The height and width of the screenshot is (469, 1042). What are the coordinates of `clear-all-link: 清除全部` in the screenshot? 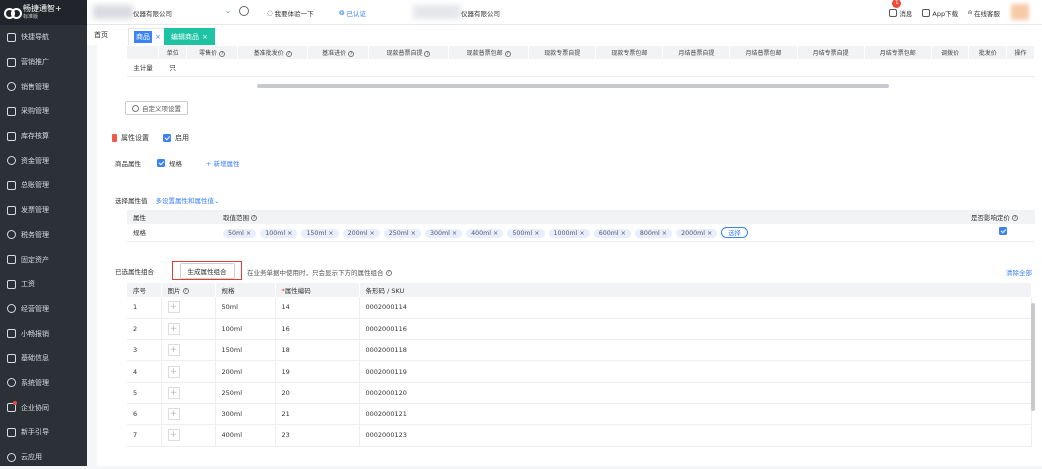 It's located at (1019, 272).